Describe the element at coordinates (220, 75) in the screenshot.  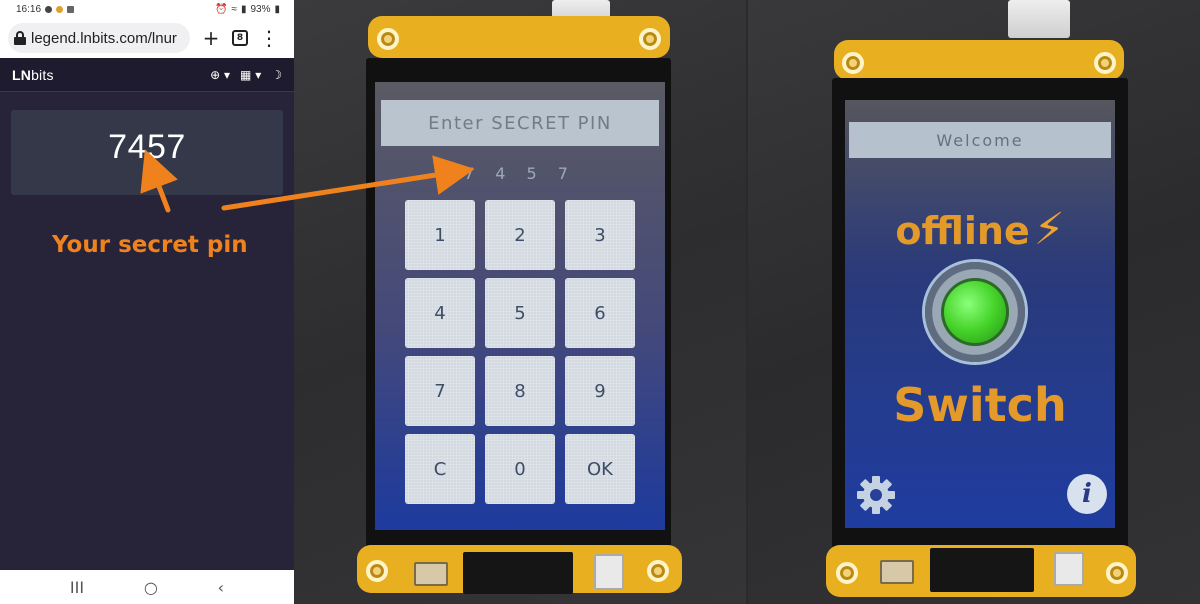
I see `globe-icon: ⊕ ▾` at that location.